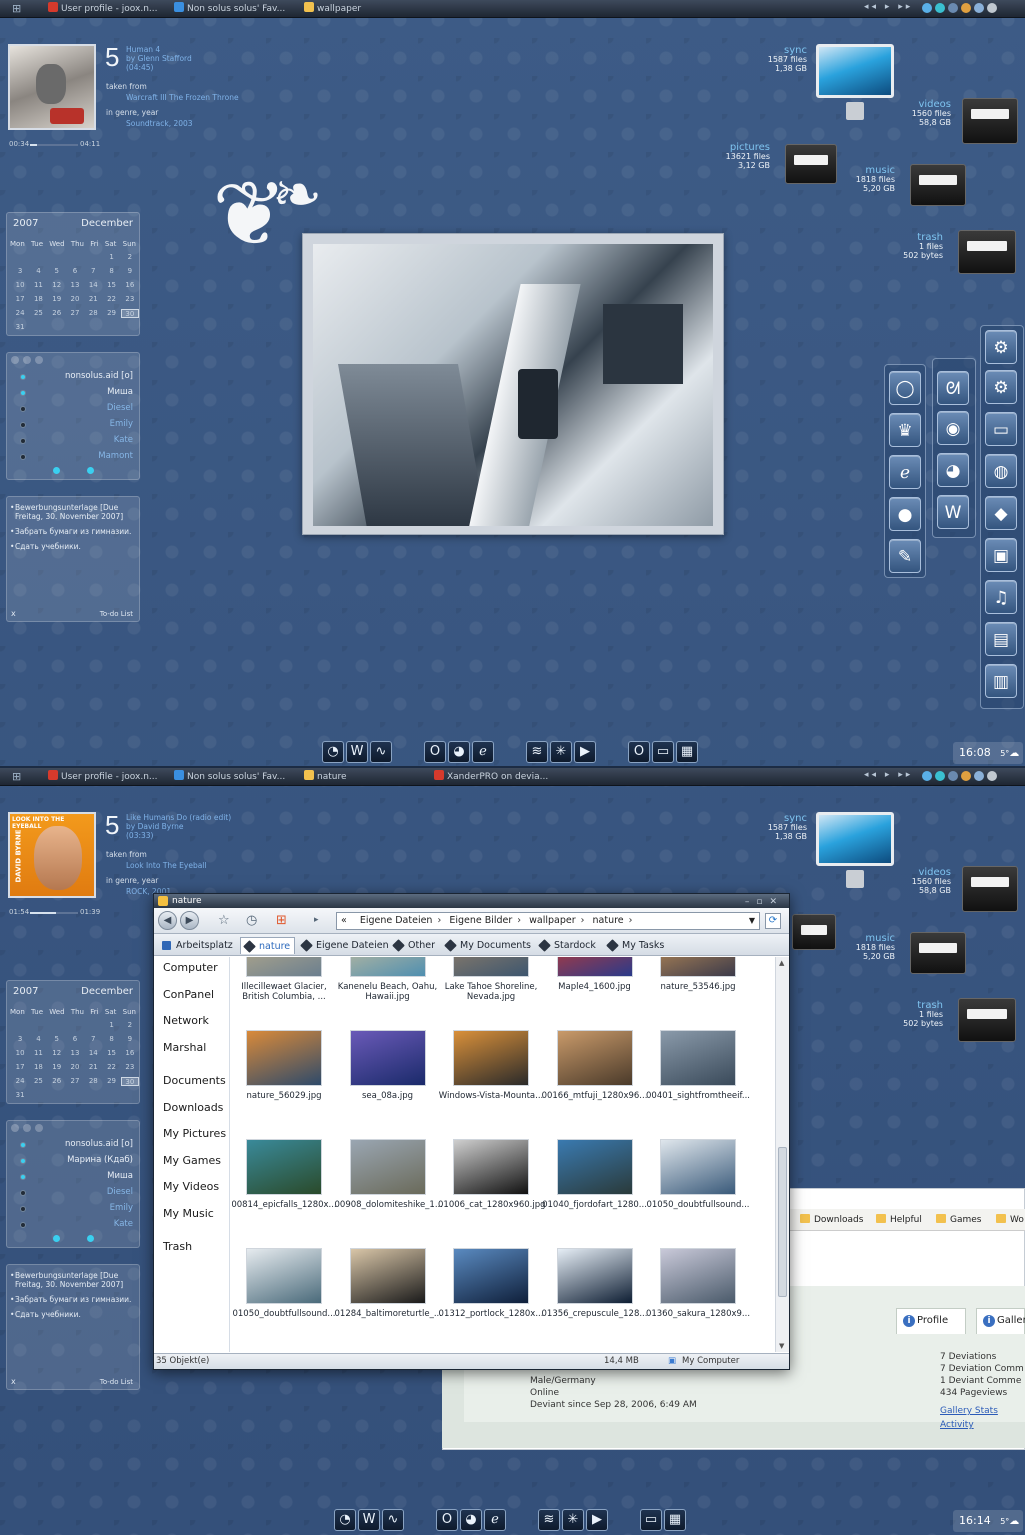 The height and width of the screenshot is (1535, 1025). What do you see at coordinates (75, 1053) in the screenshot?
I see `calendar-day: 13` at bounding box center [75, 1053].